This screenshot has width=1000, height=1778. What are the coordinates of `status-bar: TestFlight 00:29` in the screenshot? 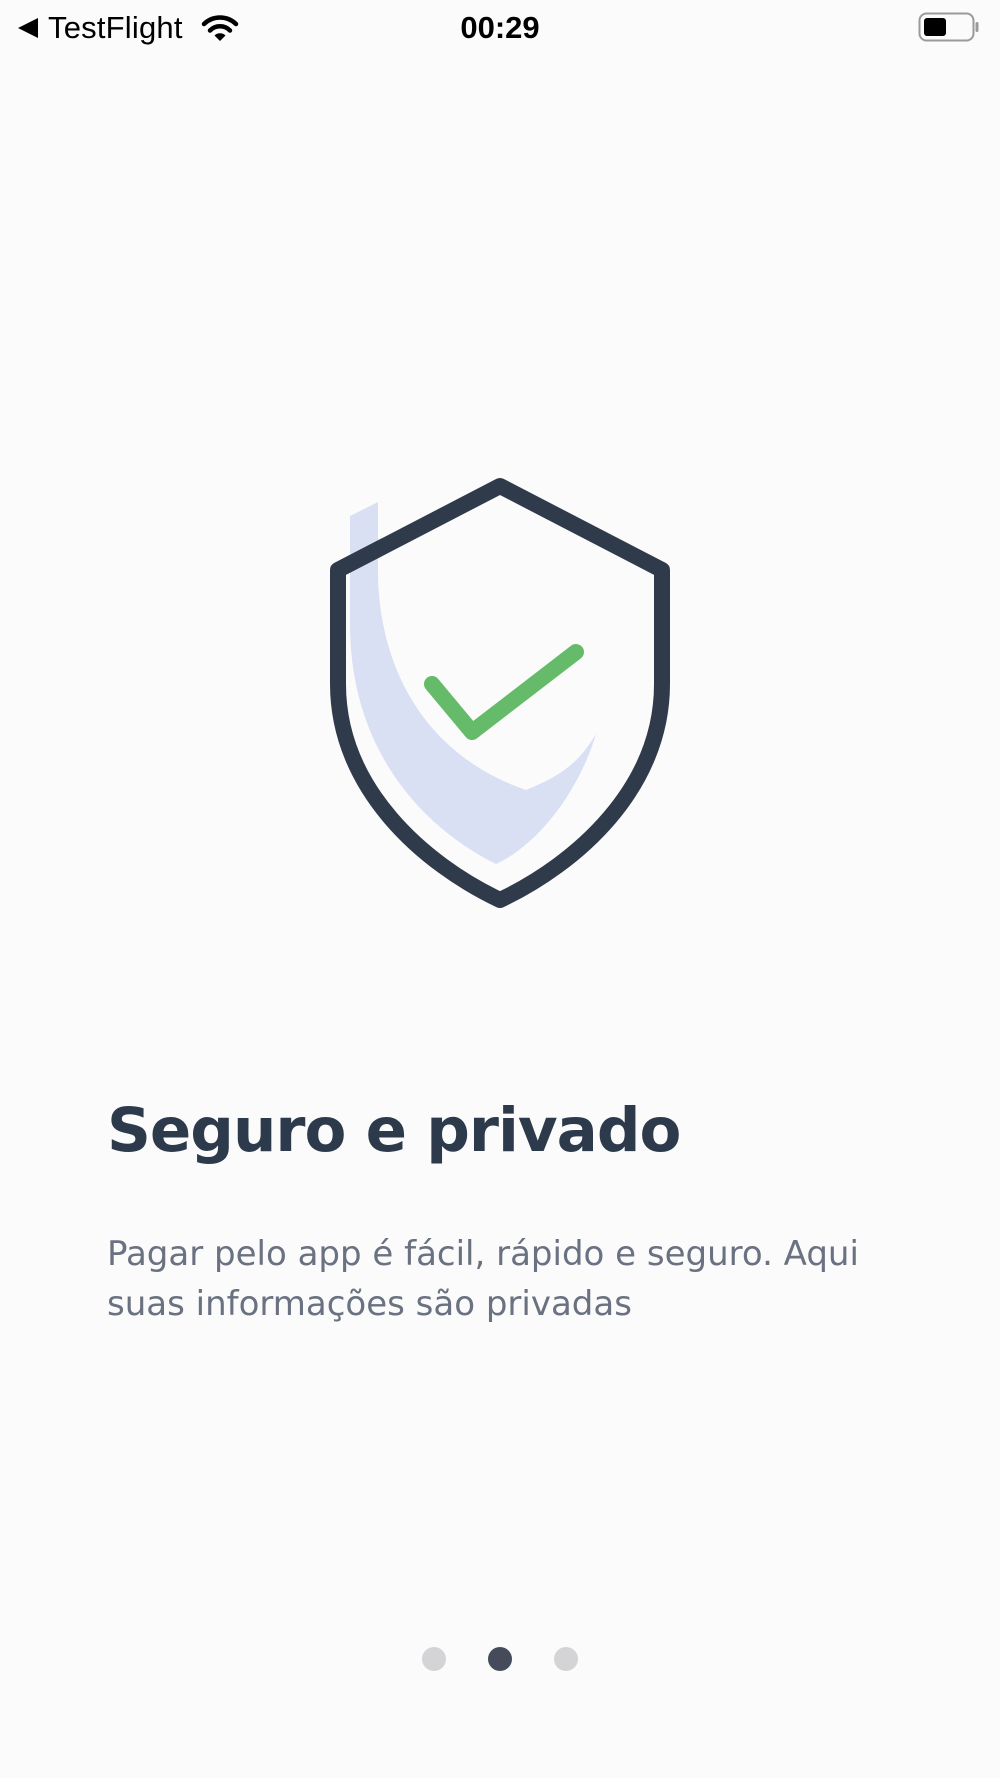 It's located at (500, 28).